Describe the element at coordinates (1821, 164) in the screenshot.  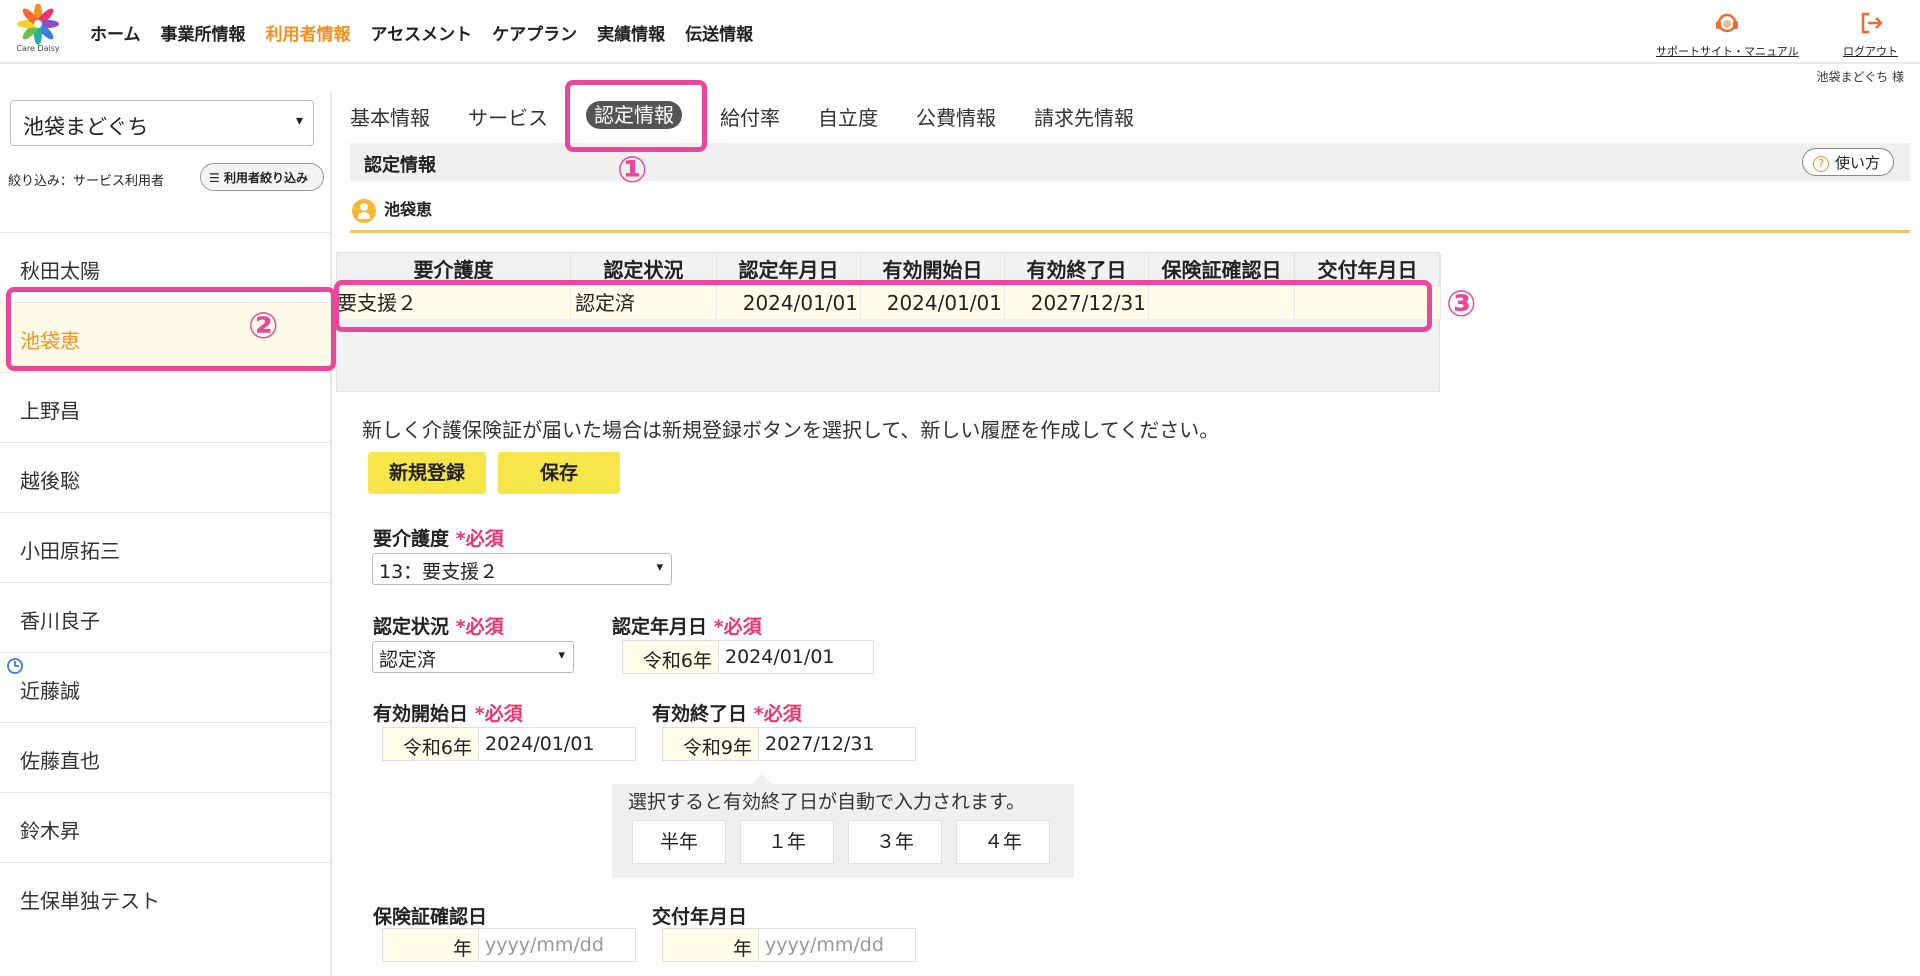
I see `question-icon: ?` at that location.